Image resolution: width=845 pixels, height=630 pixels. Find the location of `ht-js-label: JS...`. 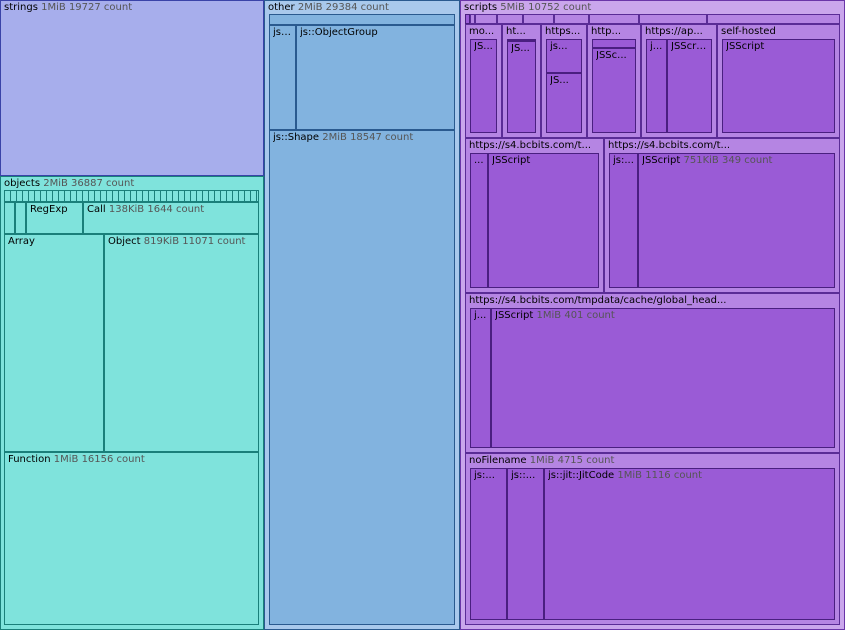

ht-js-label: JS... is located at coordinates (520, 48).